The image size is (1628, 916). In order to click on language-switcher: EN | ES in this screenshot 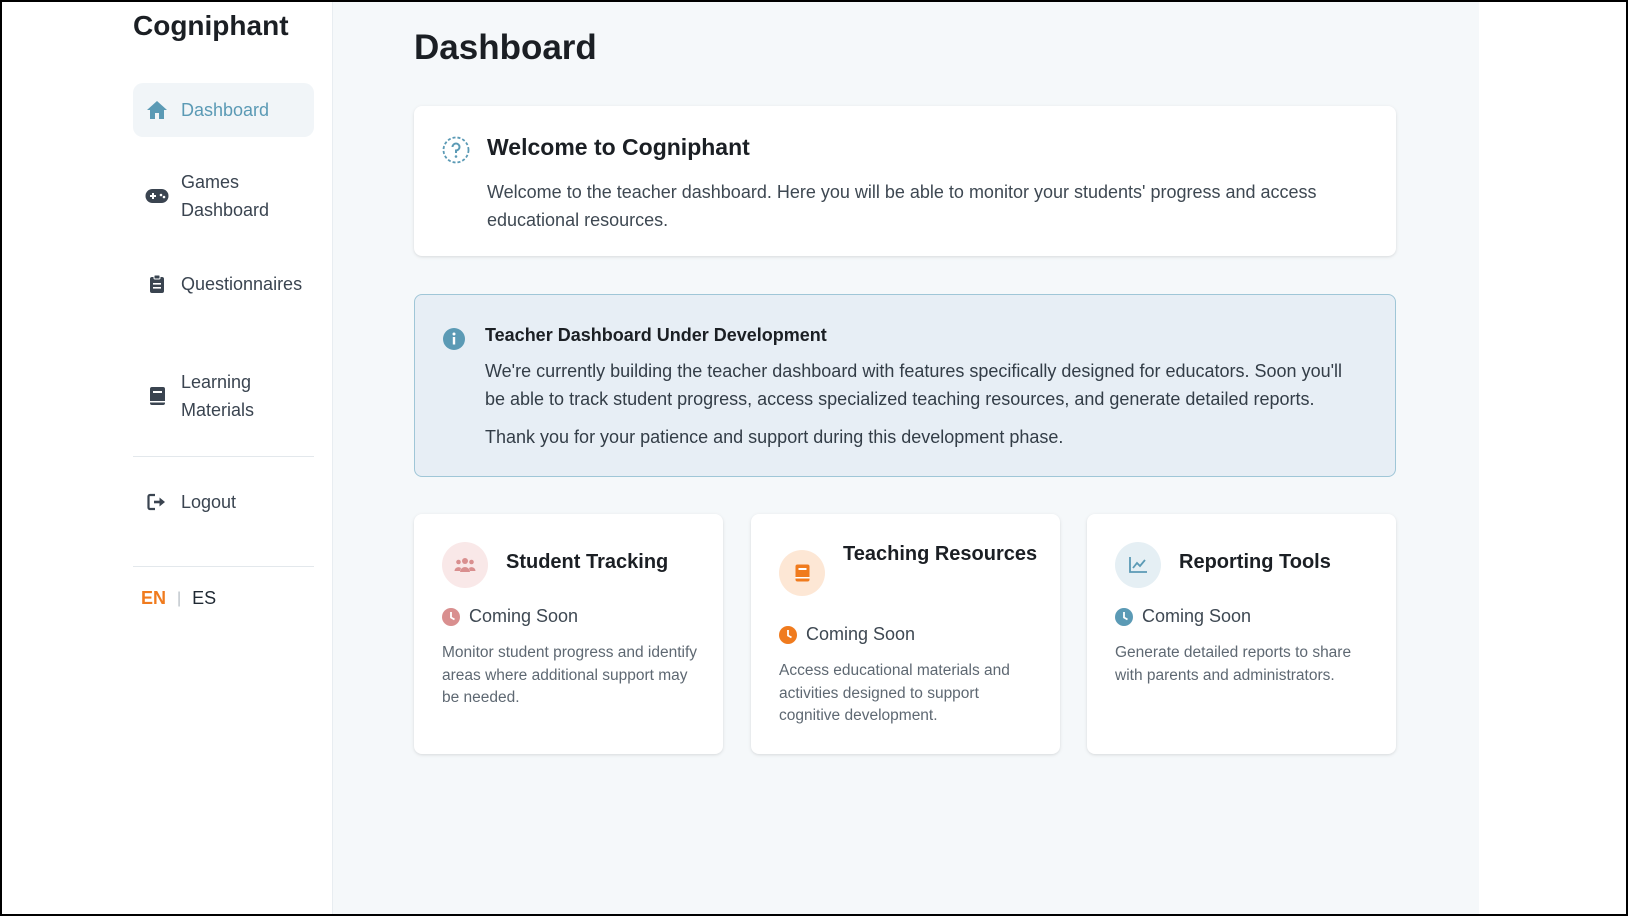, I will do `click(178, 598)`.